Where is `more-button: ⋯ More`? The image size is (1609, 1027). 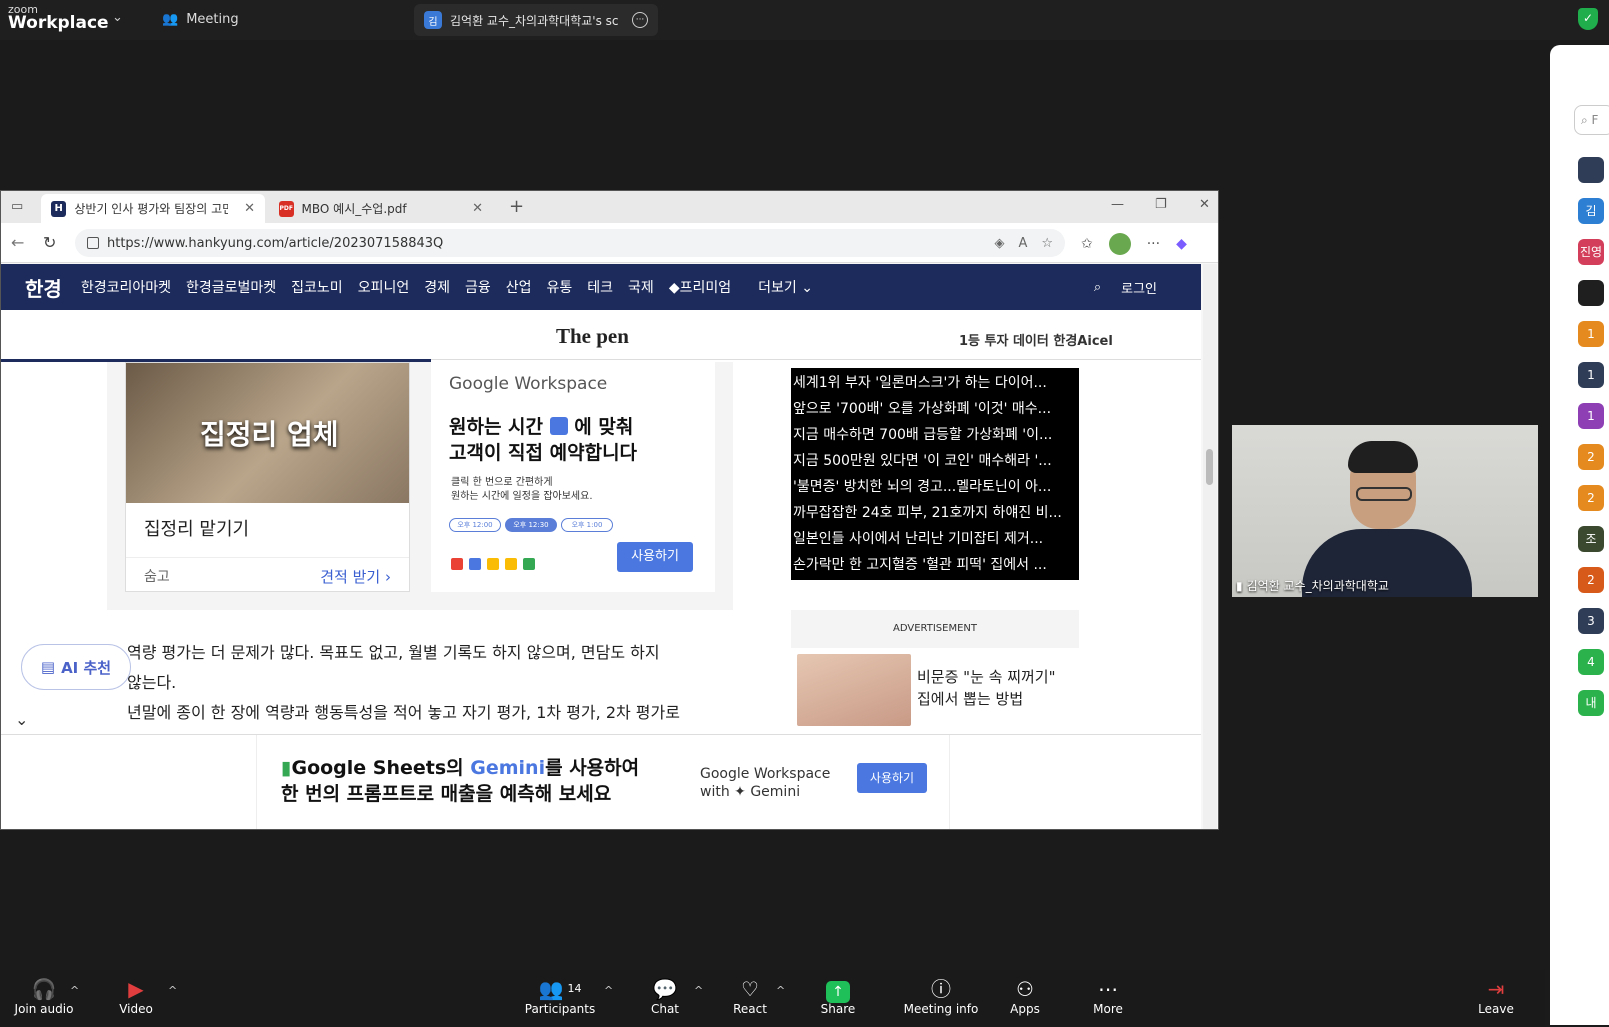
more-button: ⋯ More is located at coordinates (1108, 996).